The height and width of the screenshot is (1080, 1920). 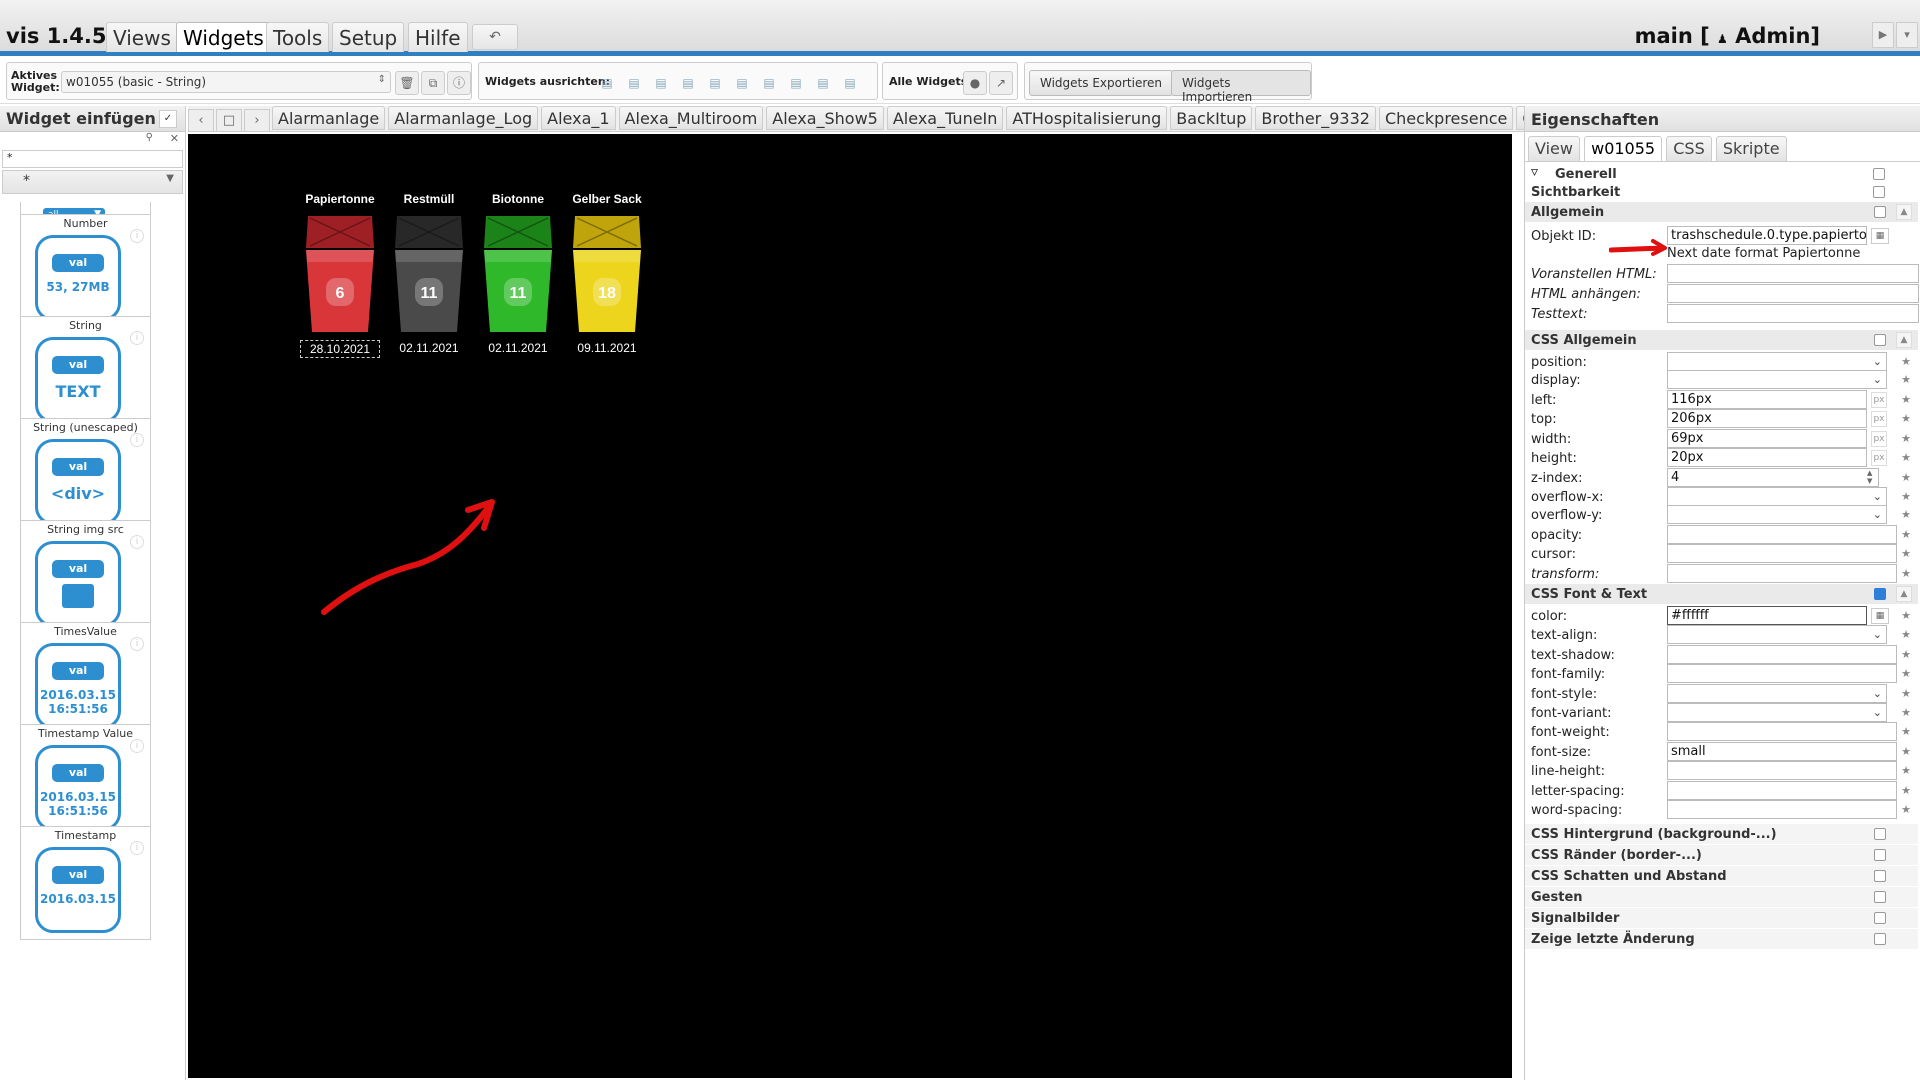 I want to click on external-link-icon: ↗, so click(x=1001, y=83).